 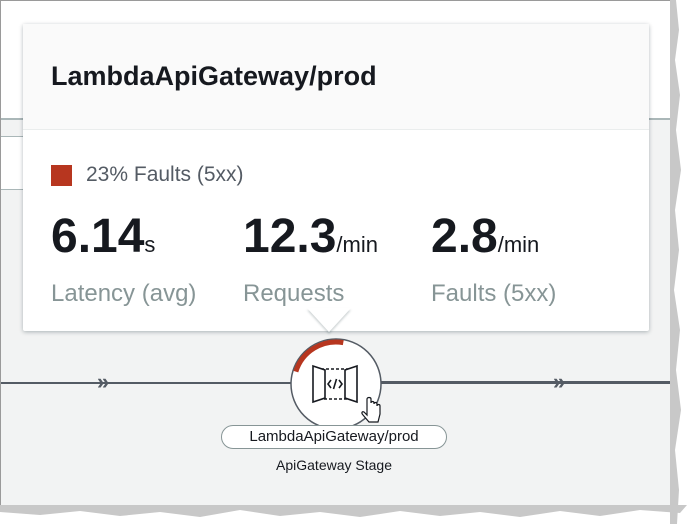 I want to click on fault-legend-label: 23% Faults (5xx), so click(x=165, y=174).